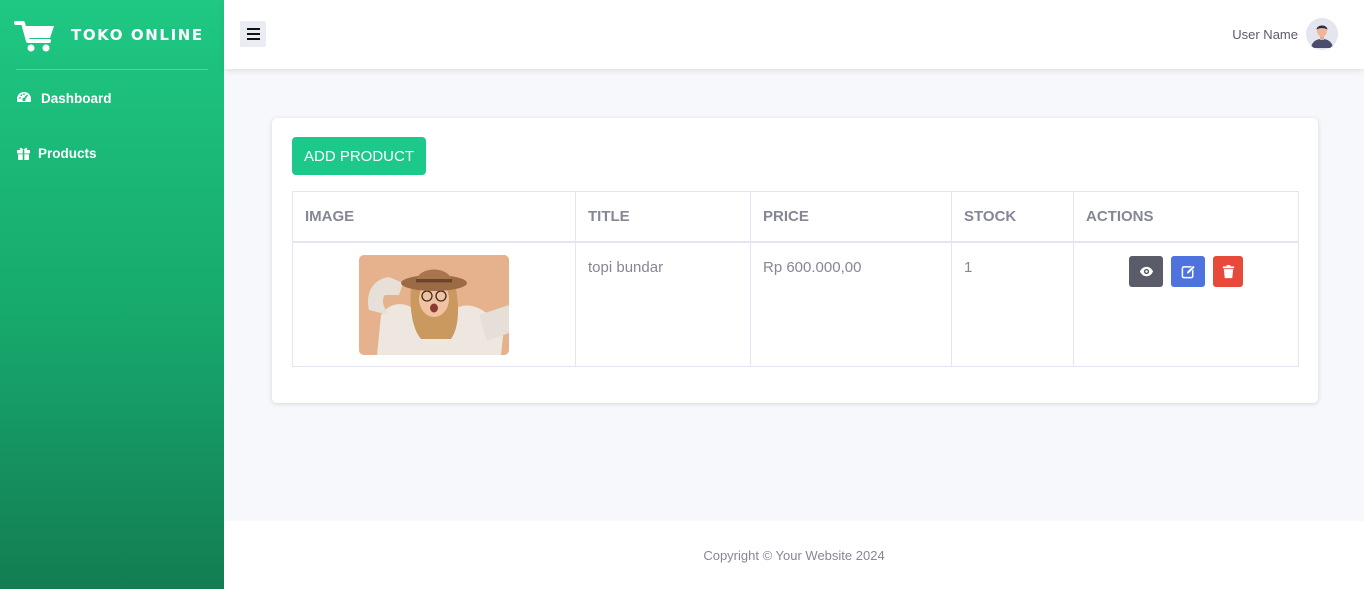 This screenshot has width=1364, height=589. I want to click on topbar: User Name, so click(794, 34).